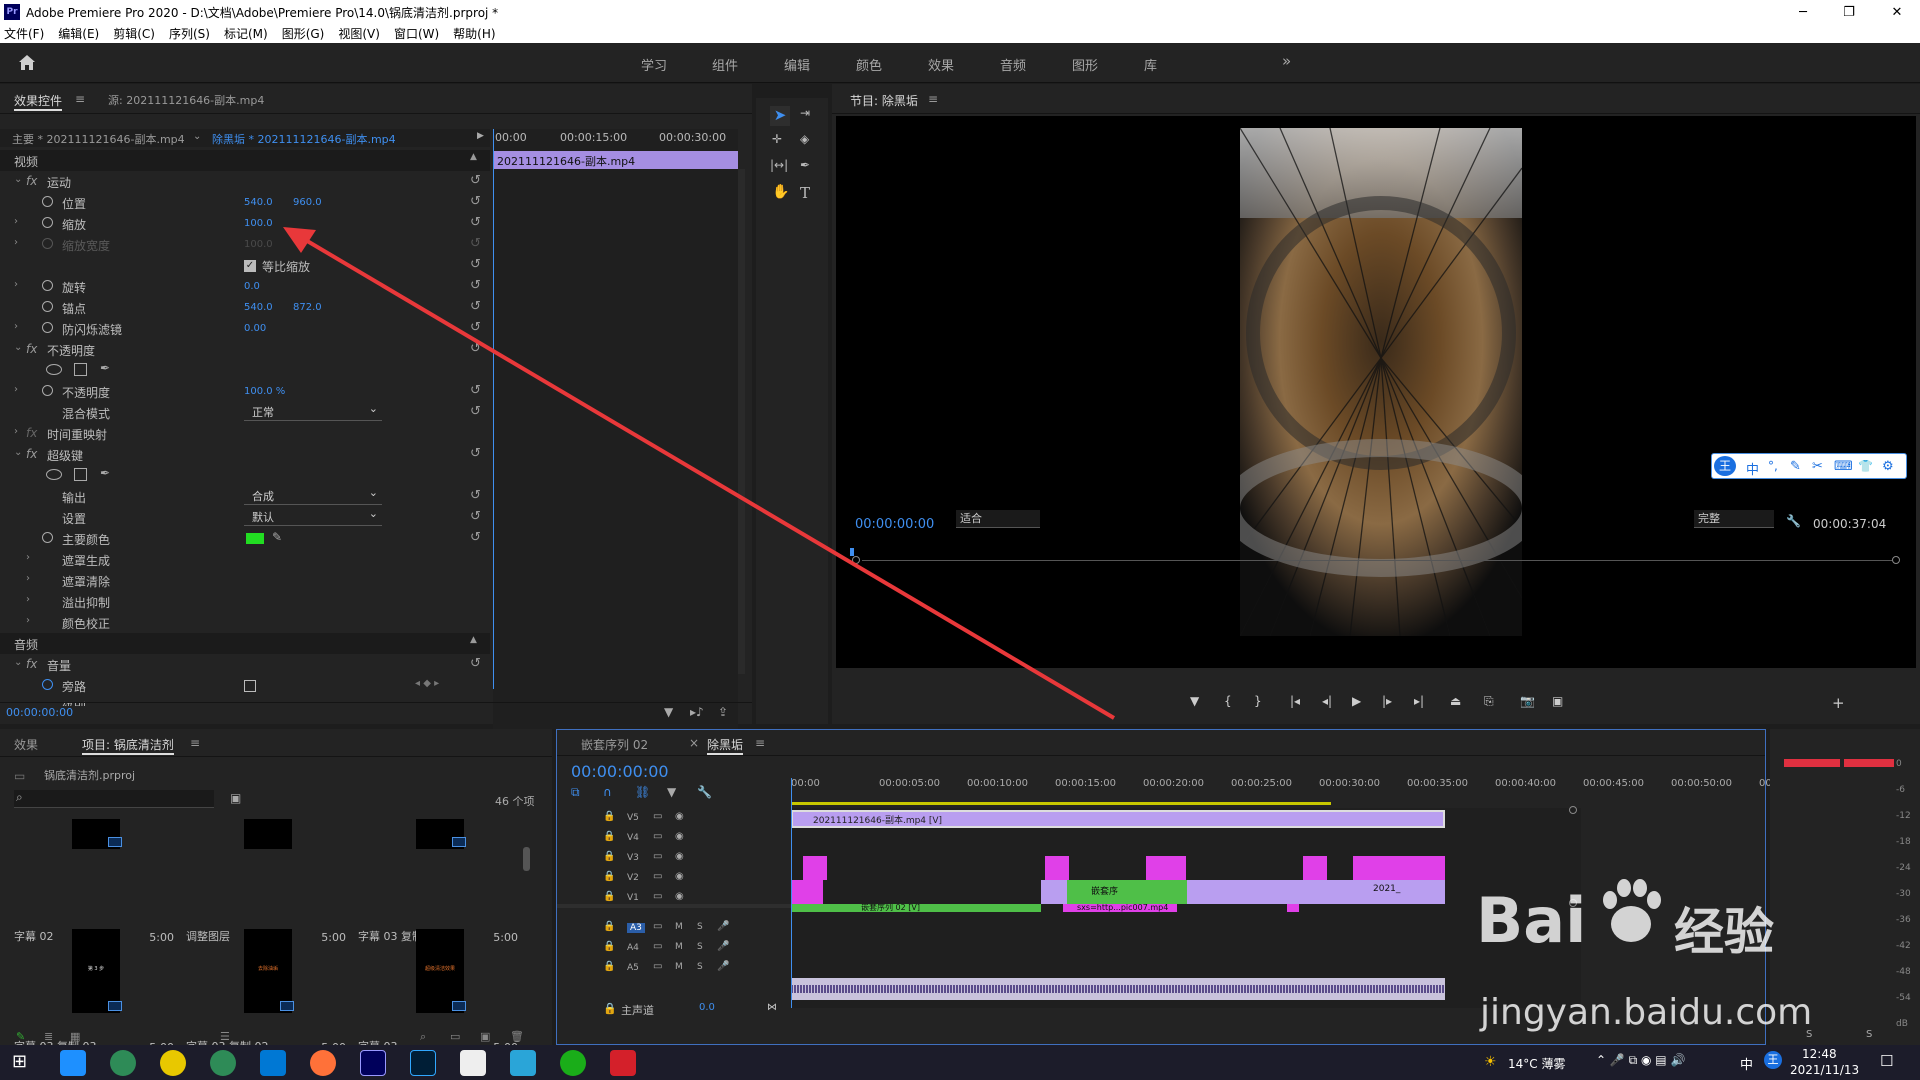  I want to click on timeline-playhead, so click(791, 893).